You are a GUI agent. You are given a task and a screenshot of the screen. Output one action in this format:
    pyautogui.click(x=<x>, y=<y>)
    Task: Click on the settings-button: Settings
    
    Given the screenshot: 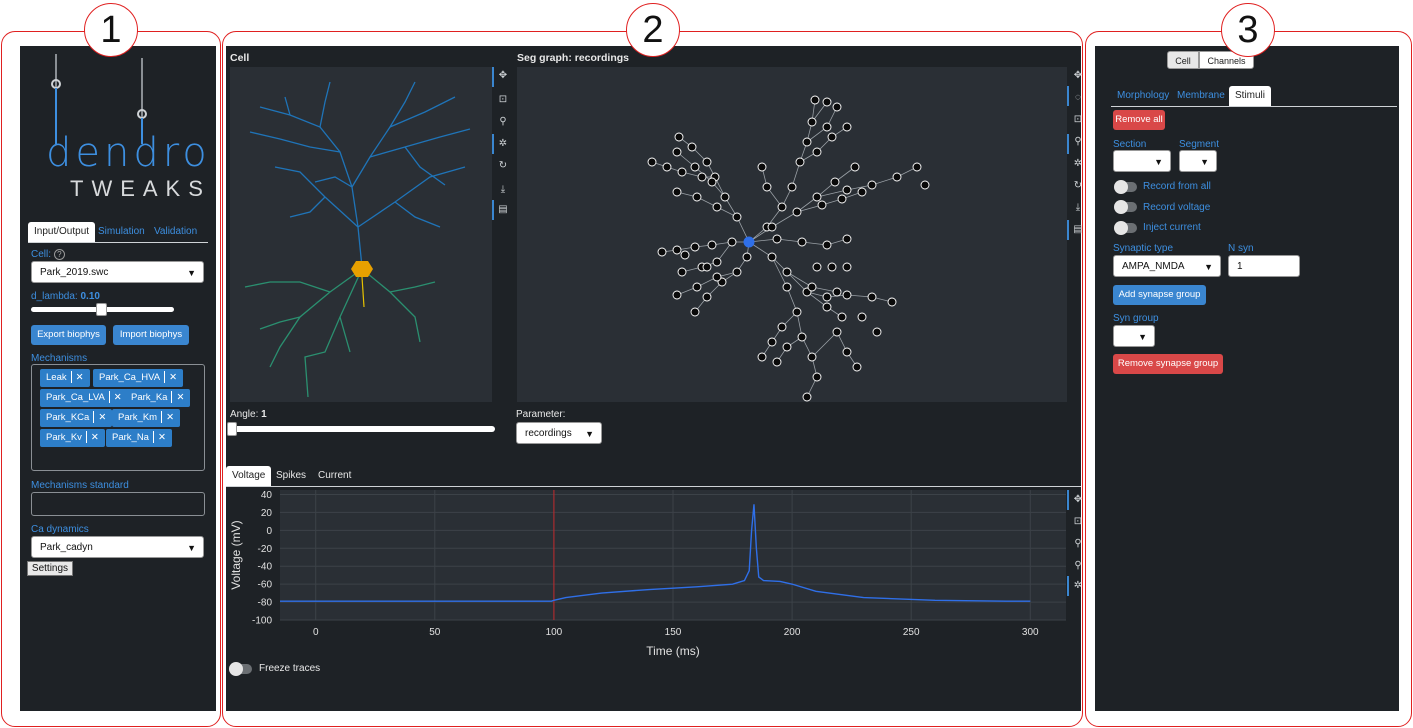 What is the action you would take?
    pyautogui.click(x=50, y=568)
    